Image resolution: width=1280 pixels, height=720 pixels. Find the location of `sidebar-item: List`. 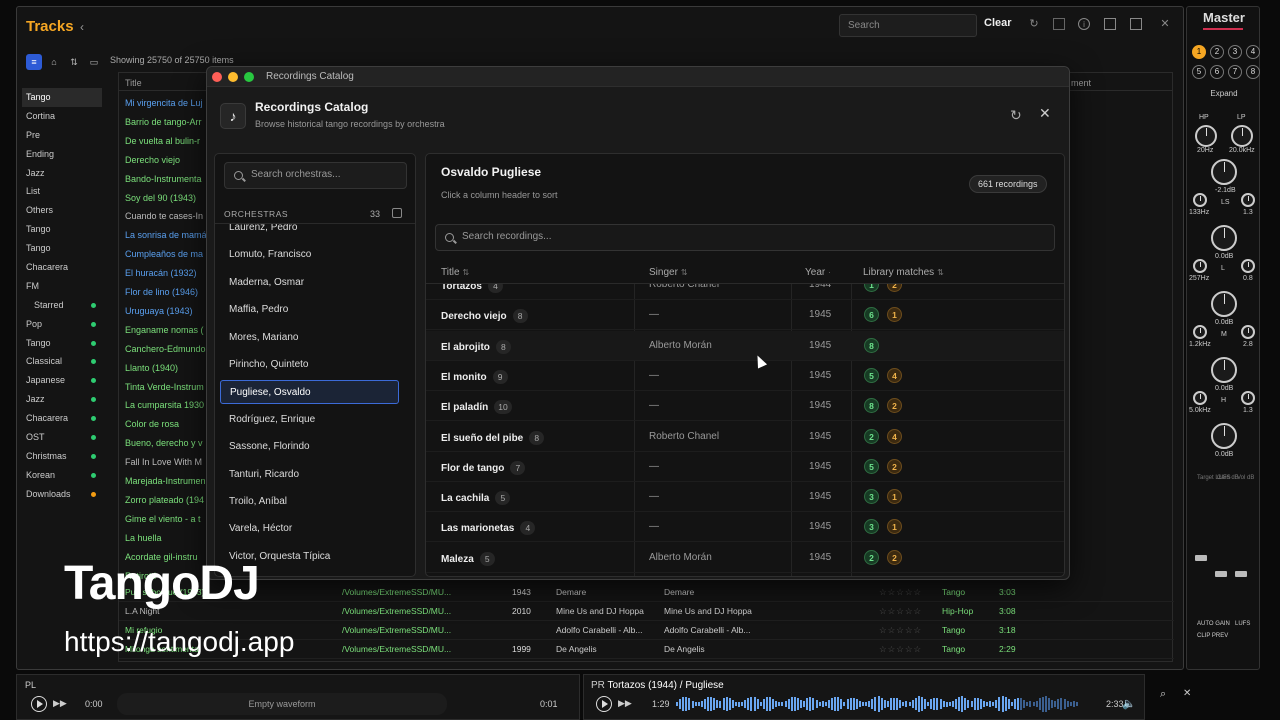

sidebar-item: List is located at coordinates (62, 191).